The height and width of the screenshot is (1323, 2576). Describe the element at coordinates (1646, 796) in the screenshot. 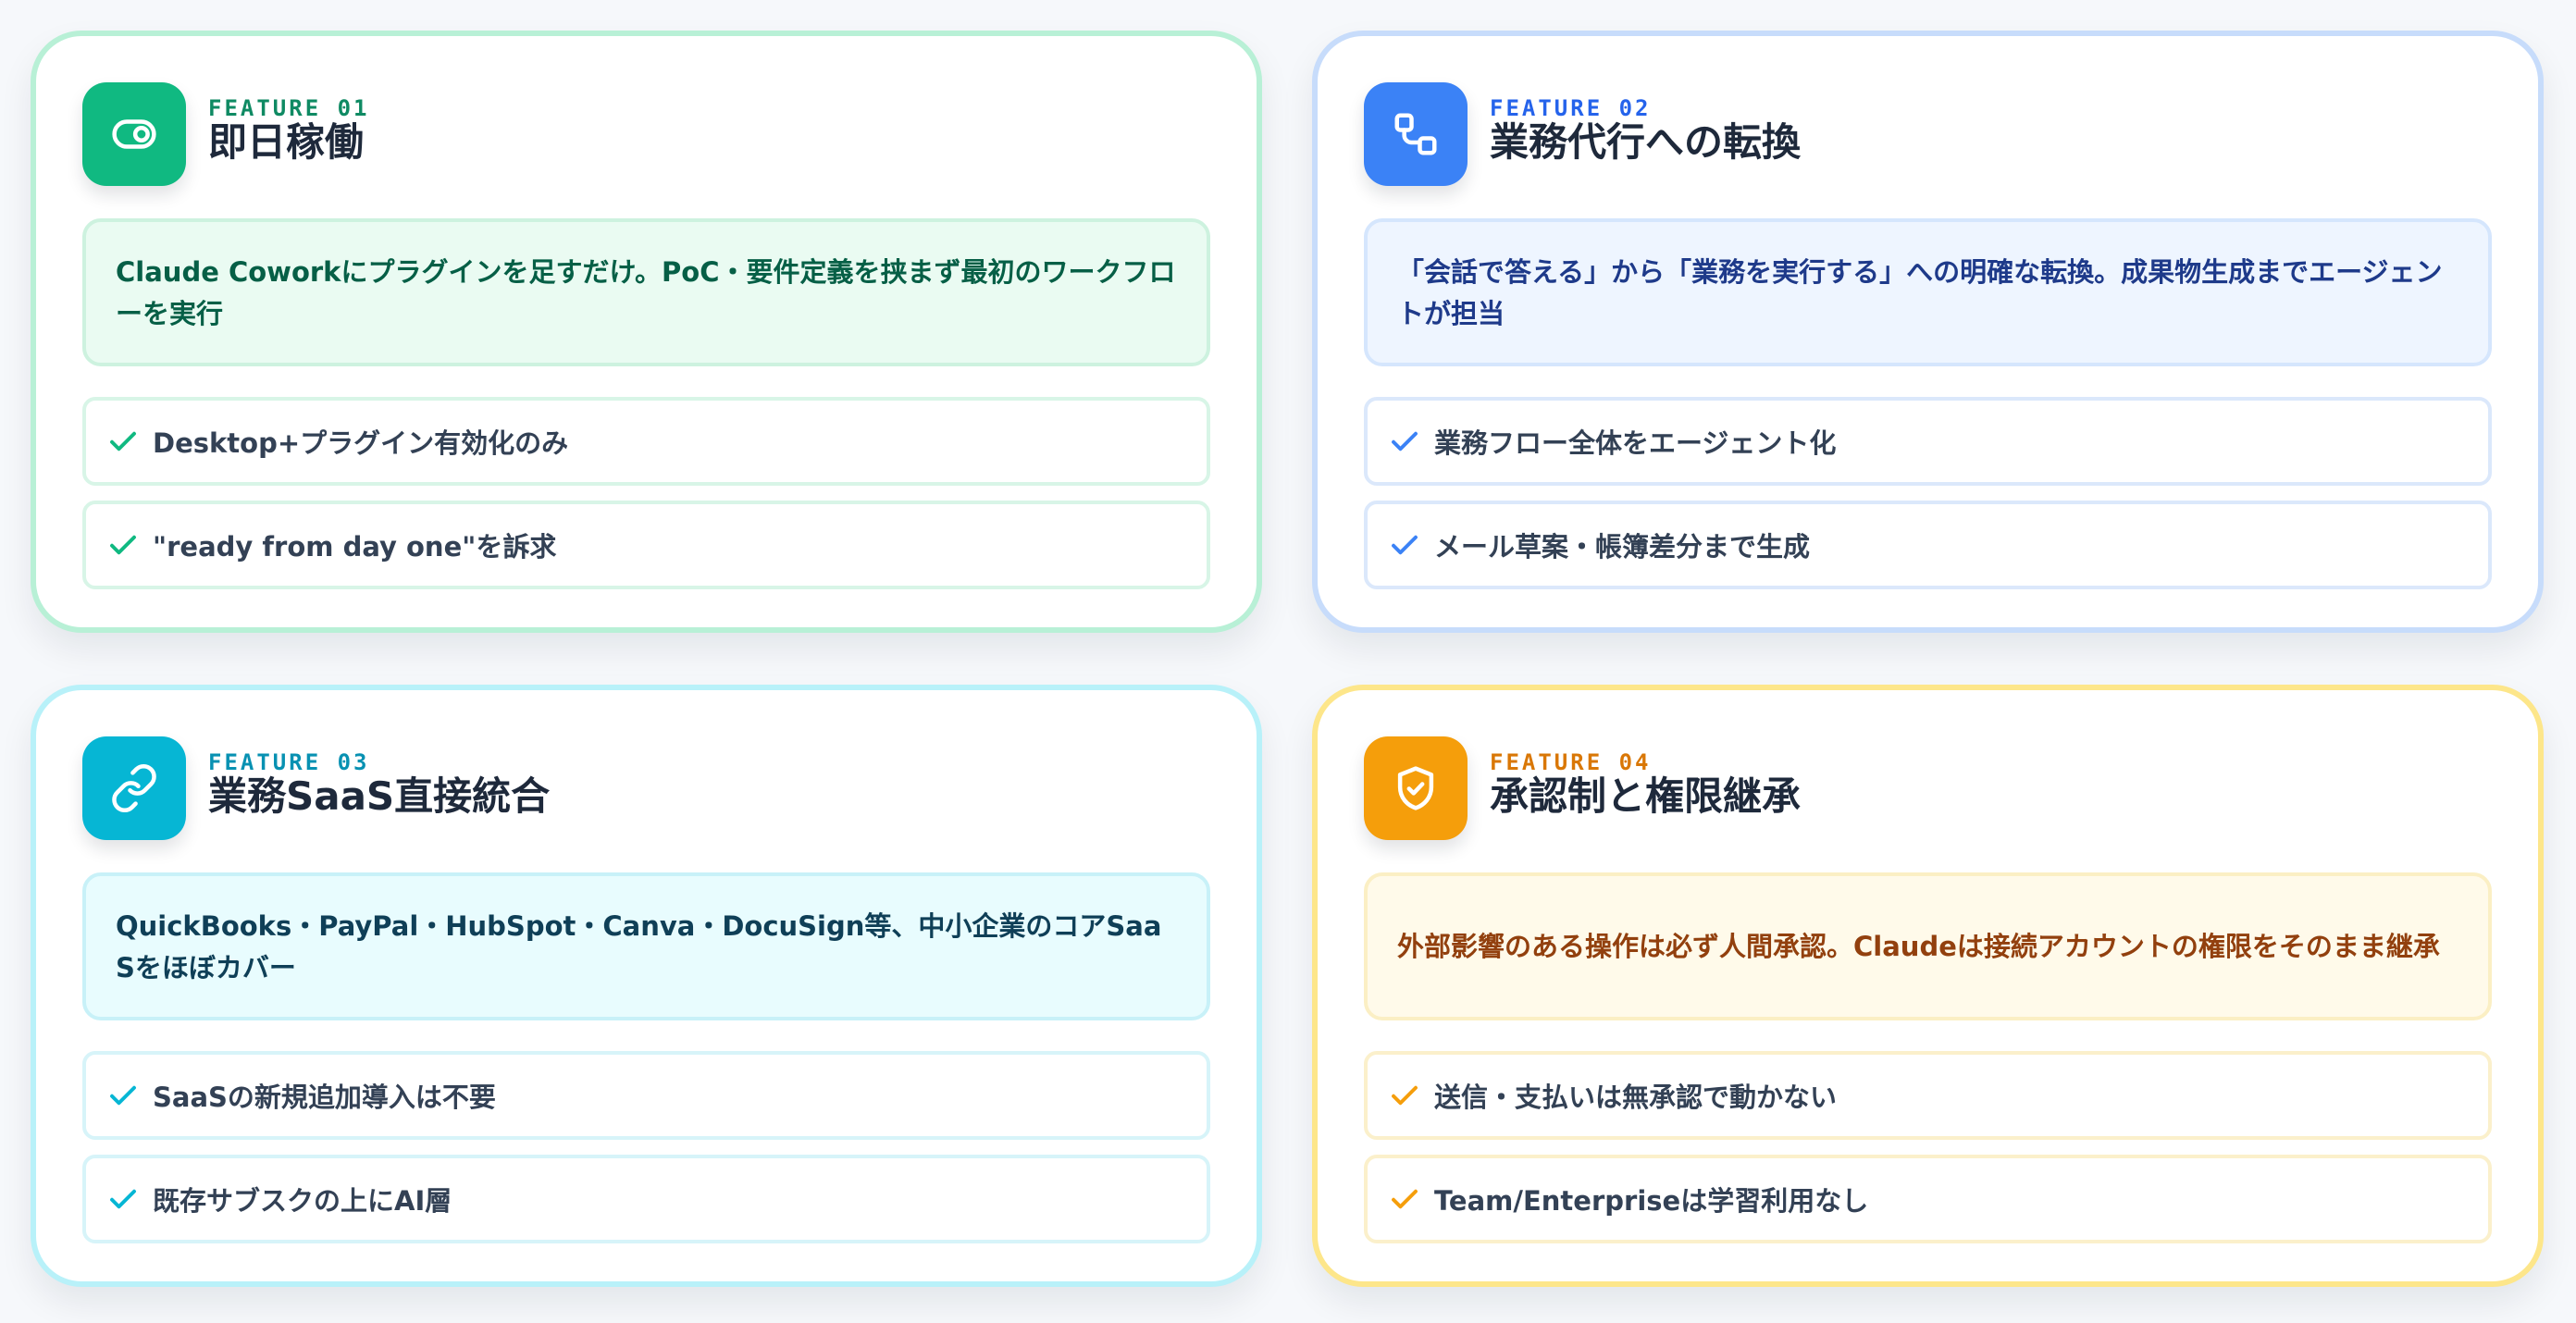

I see `feature-title: 承認制と権限継承` at that location.